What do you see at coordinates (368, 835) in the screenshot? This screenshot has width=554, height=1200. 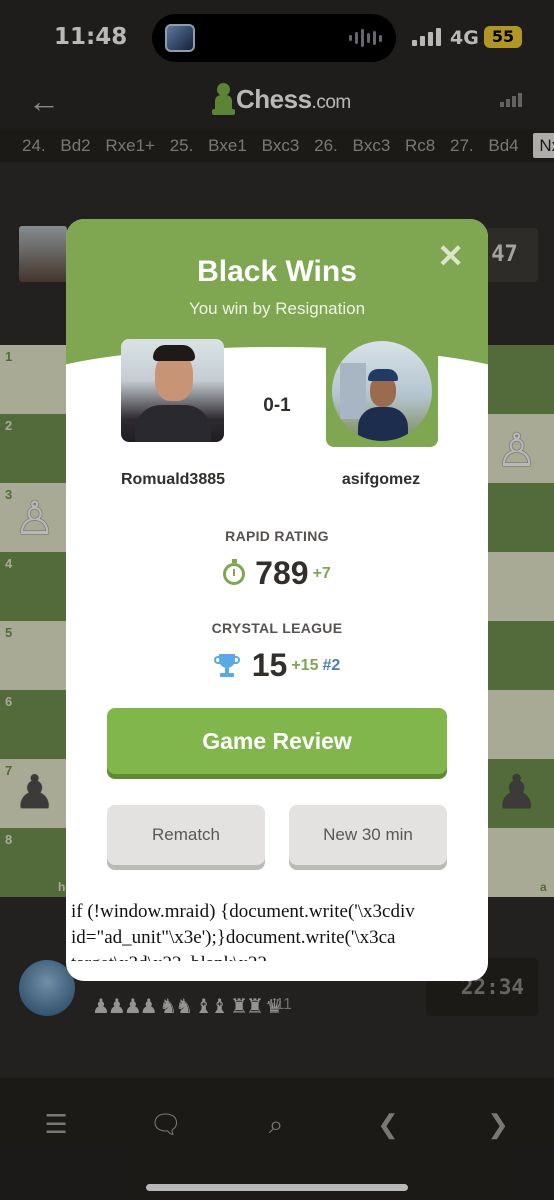 I see `new-game-button: New 30 min` at bounding box center [368, 835].